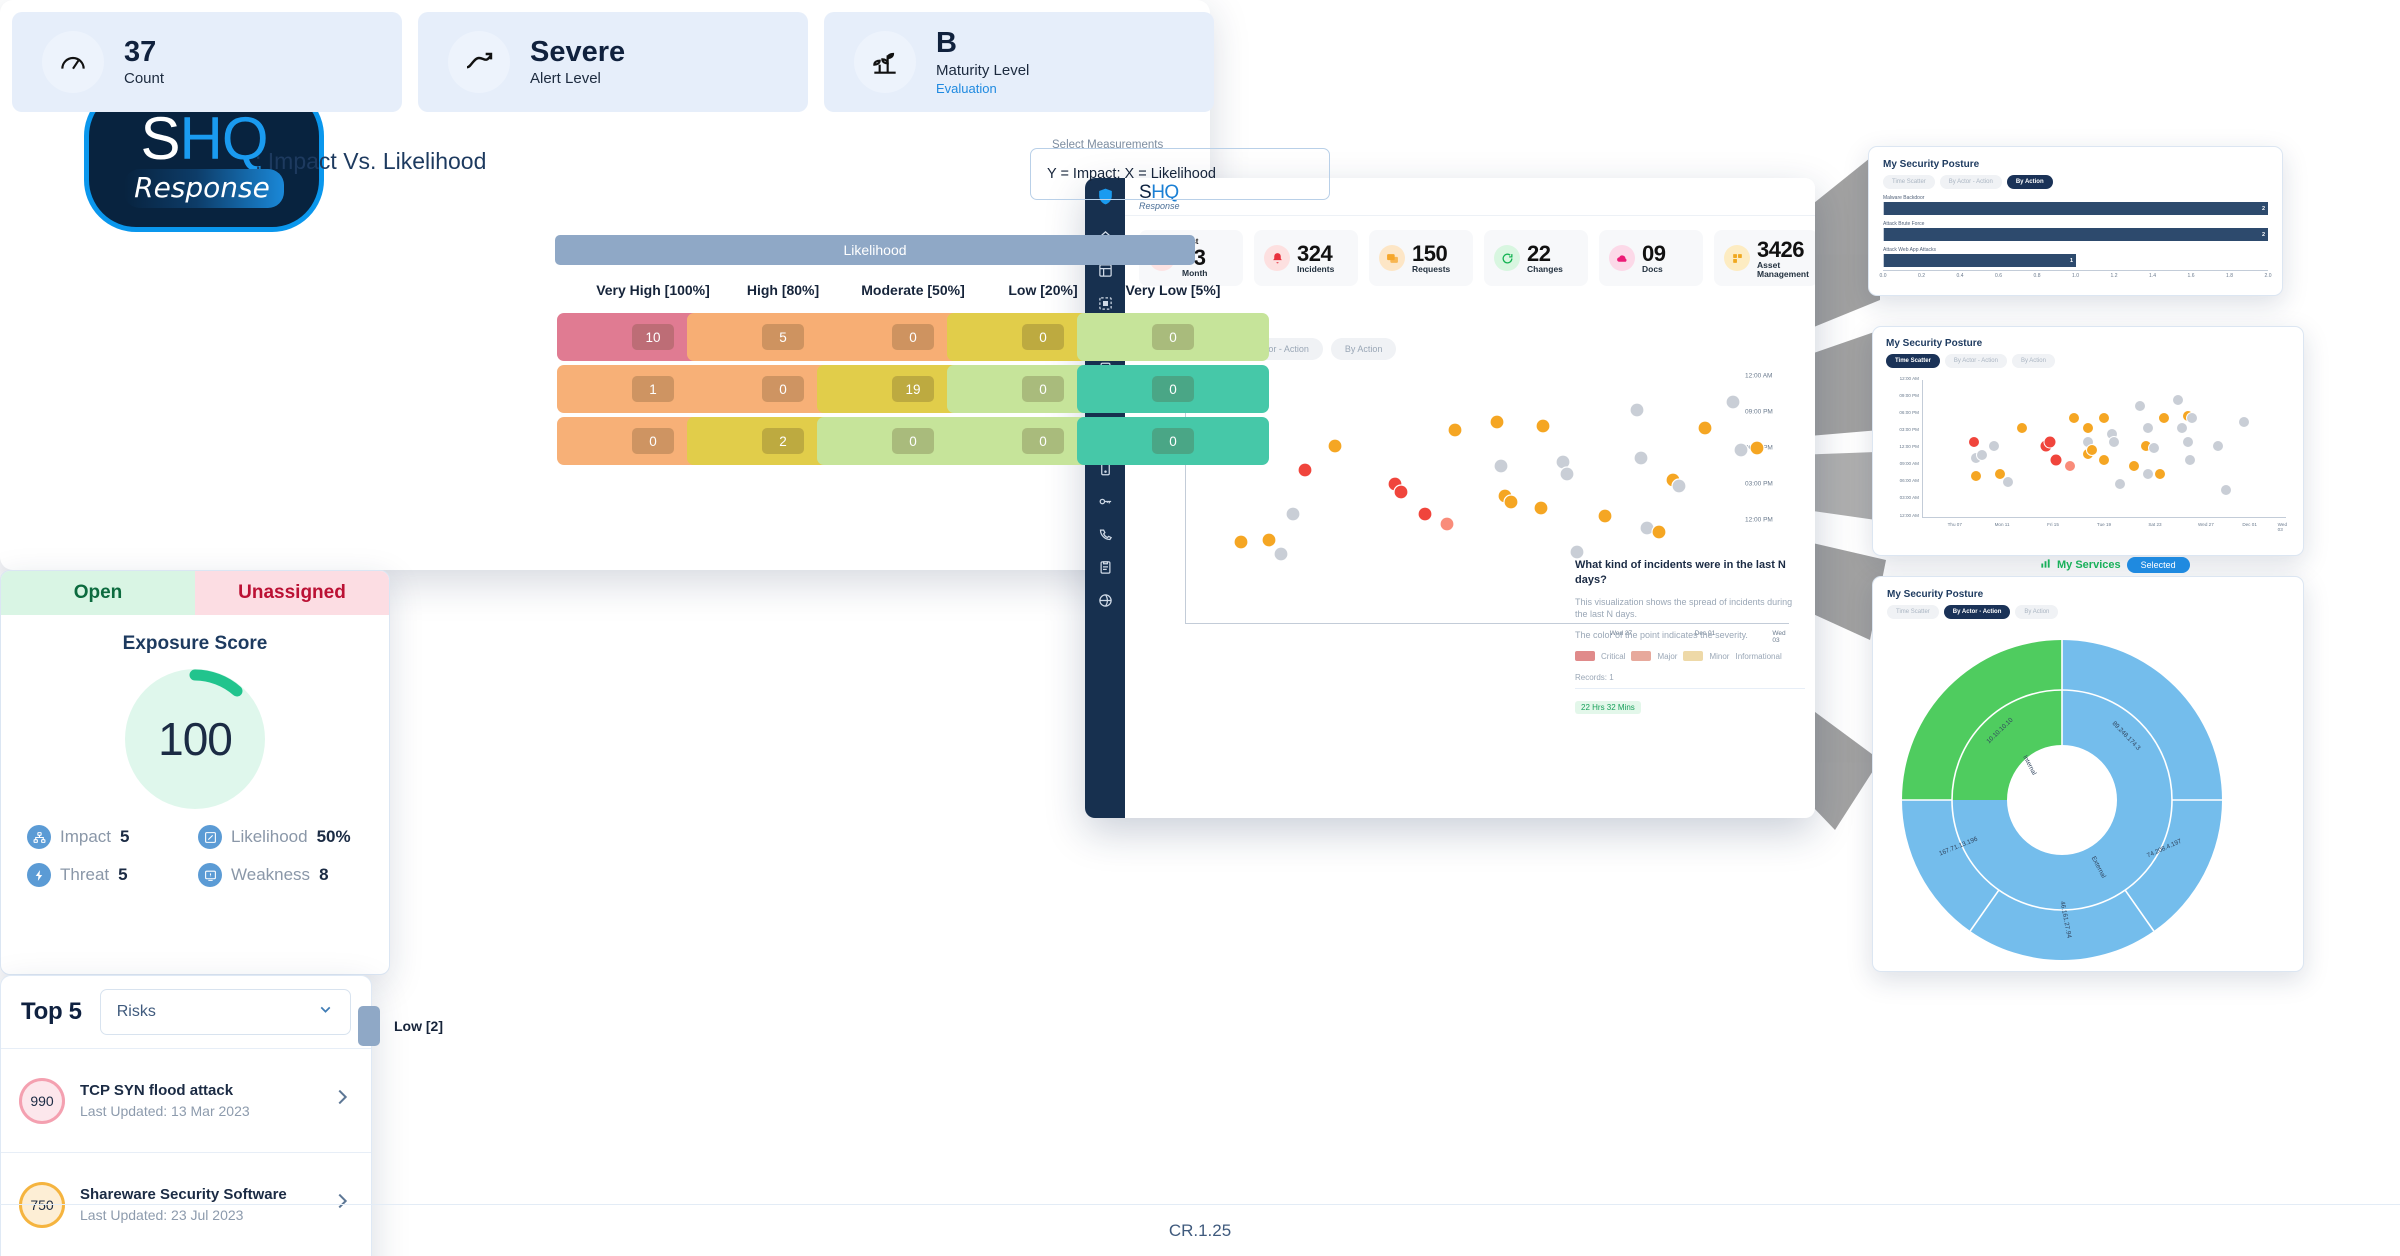  What do you see at coordinates (1764, 258) in the screenshot?
I see `stat-card: 3426 Asset Management` at bounding box center [1764, 258].